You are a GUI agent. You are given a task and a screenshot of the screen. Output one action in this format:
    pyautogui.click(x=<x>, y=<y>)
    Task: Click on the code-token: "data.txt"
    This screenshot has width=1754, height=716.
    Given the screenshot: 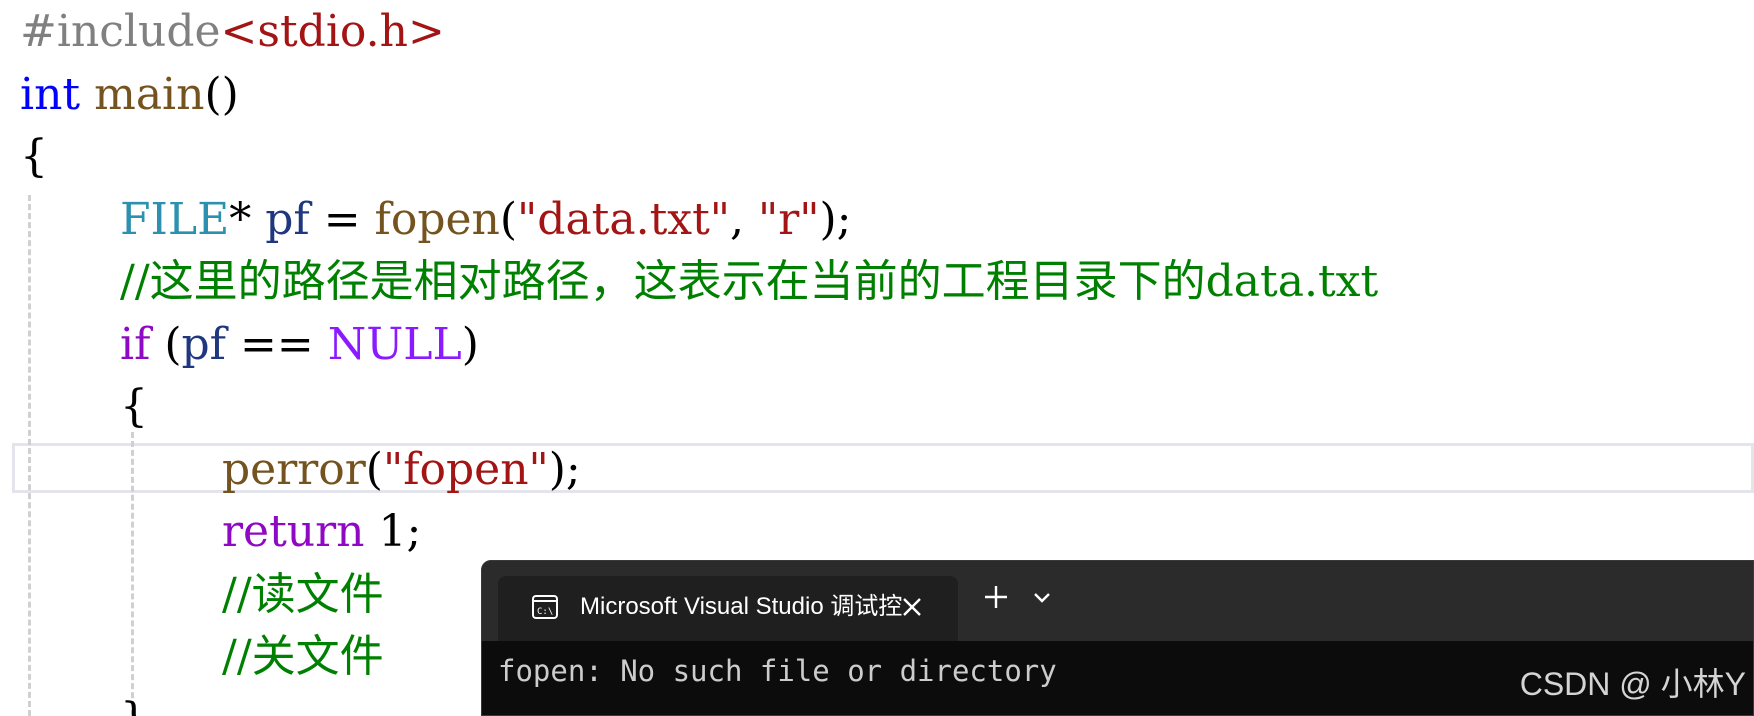 What is the action you would take?
    pyautogui.click(x=623, y=219)
    